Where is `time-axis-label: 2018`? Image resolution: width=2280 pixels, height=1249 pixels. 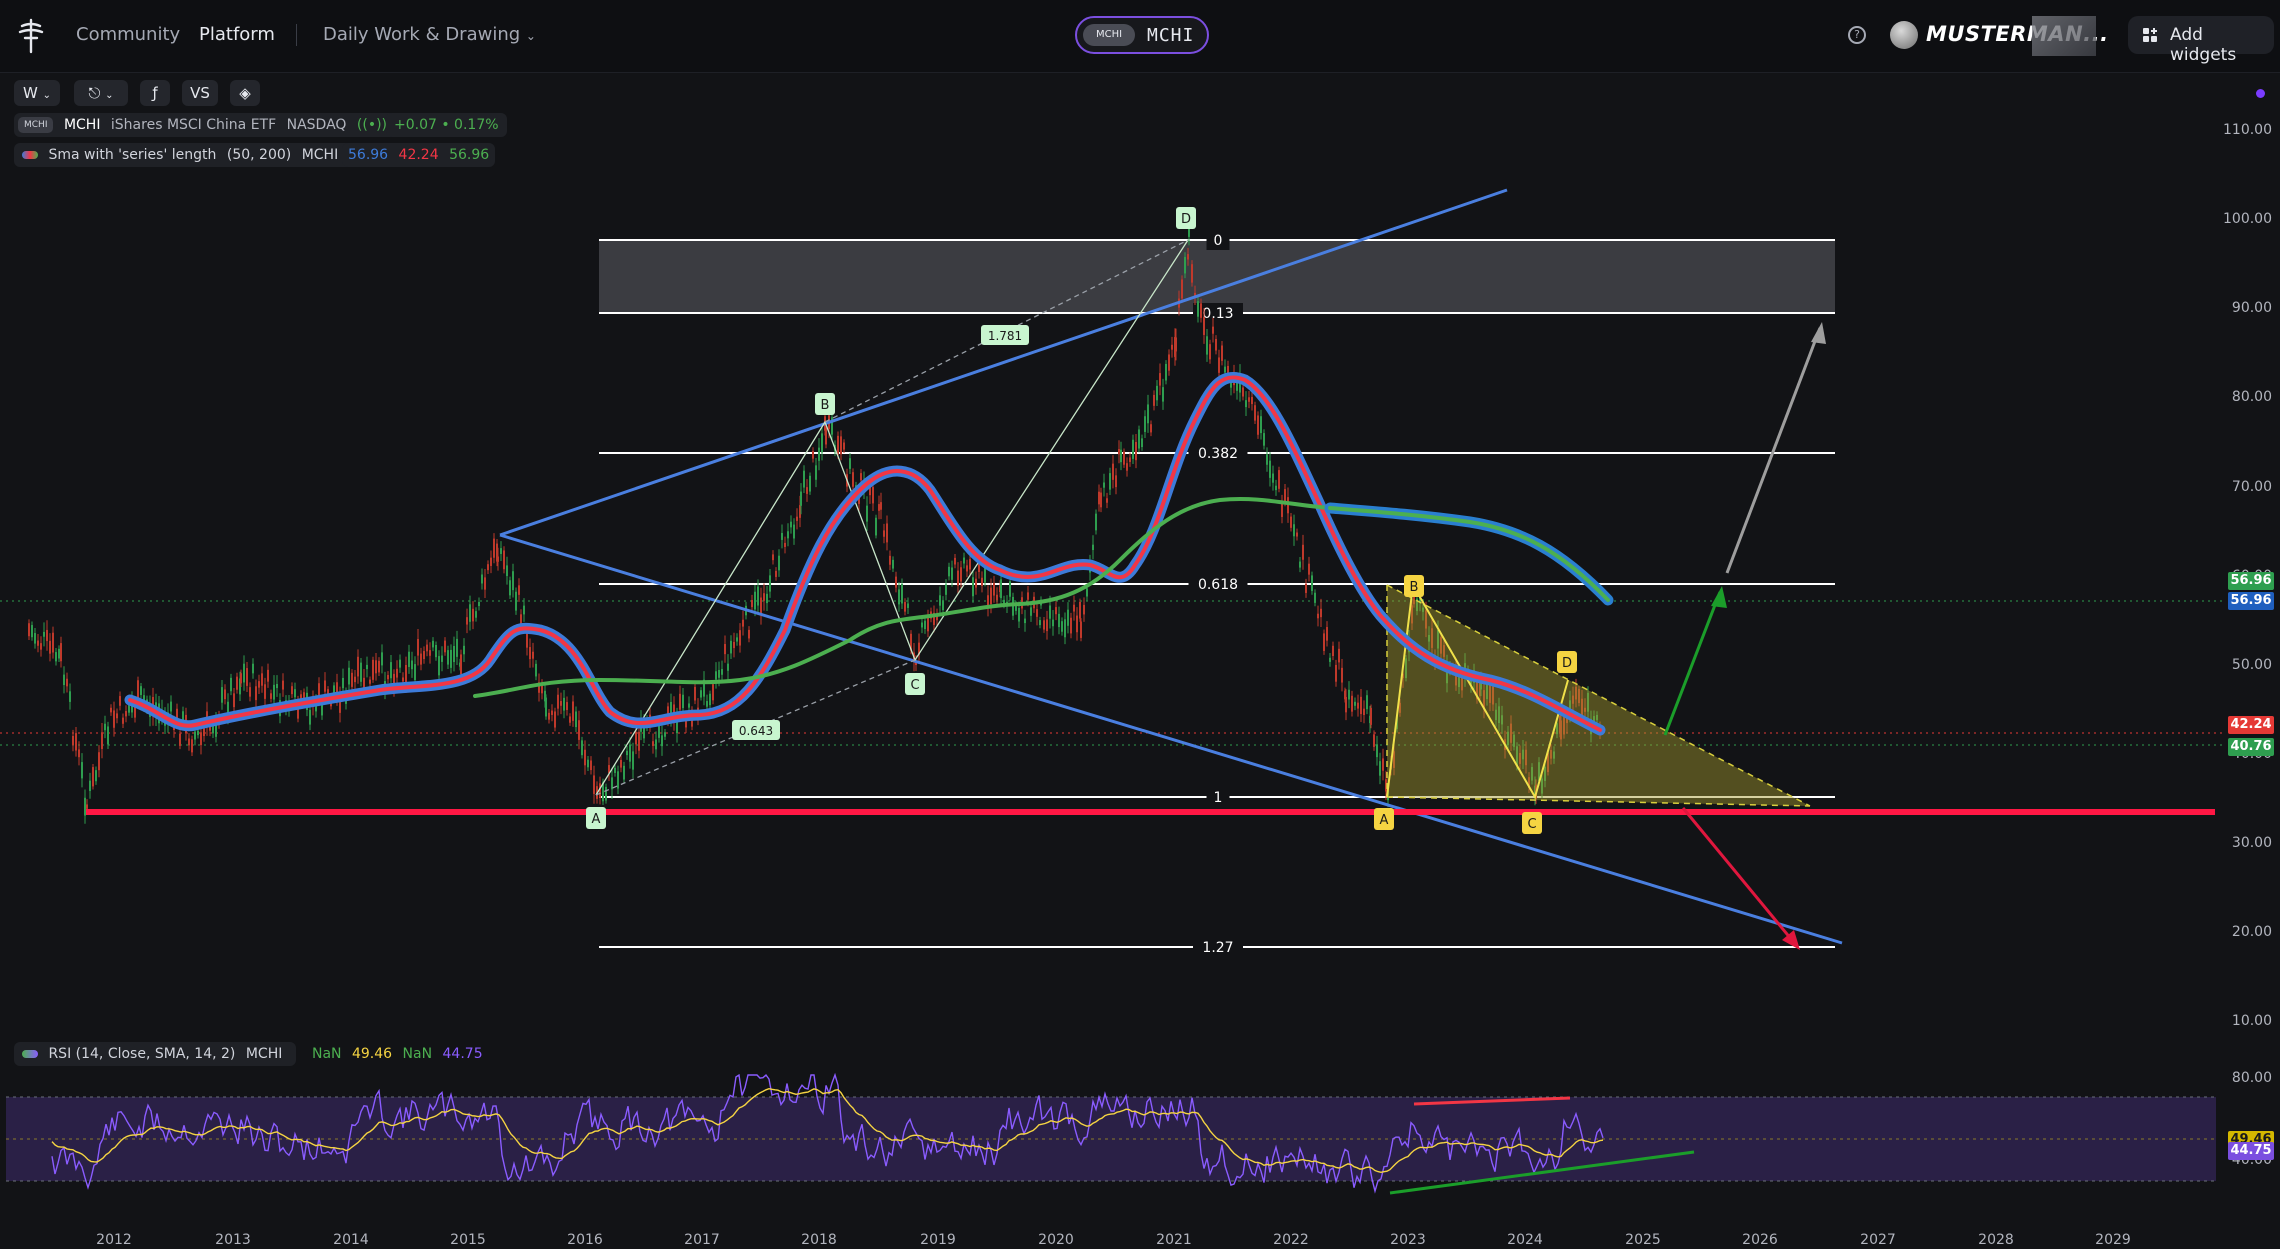 time-axis-label: 2018 is located at coordinates (819, 1240).